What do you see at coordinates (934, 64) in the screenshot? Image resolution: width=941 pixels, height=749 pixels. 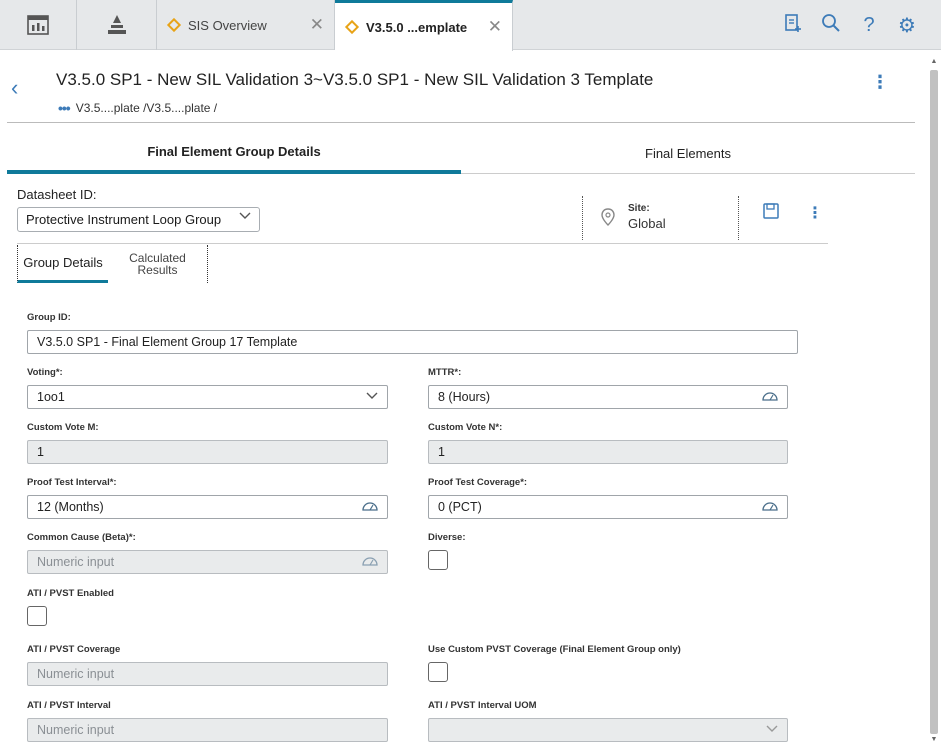 I see `scroll-up-icon: ▲` at bounding box center [934, 64].